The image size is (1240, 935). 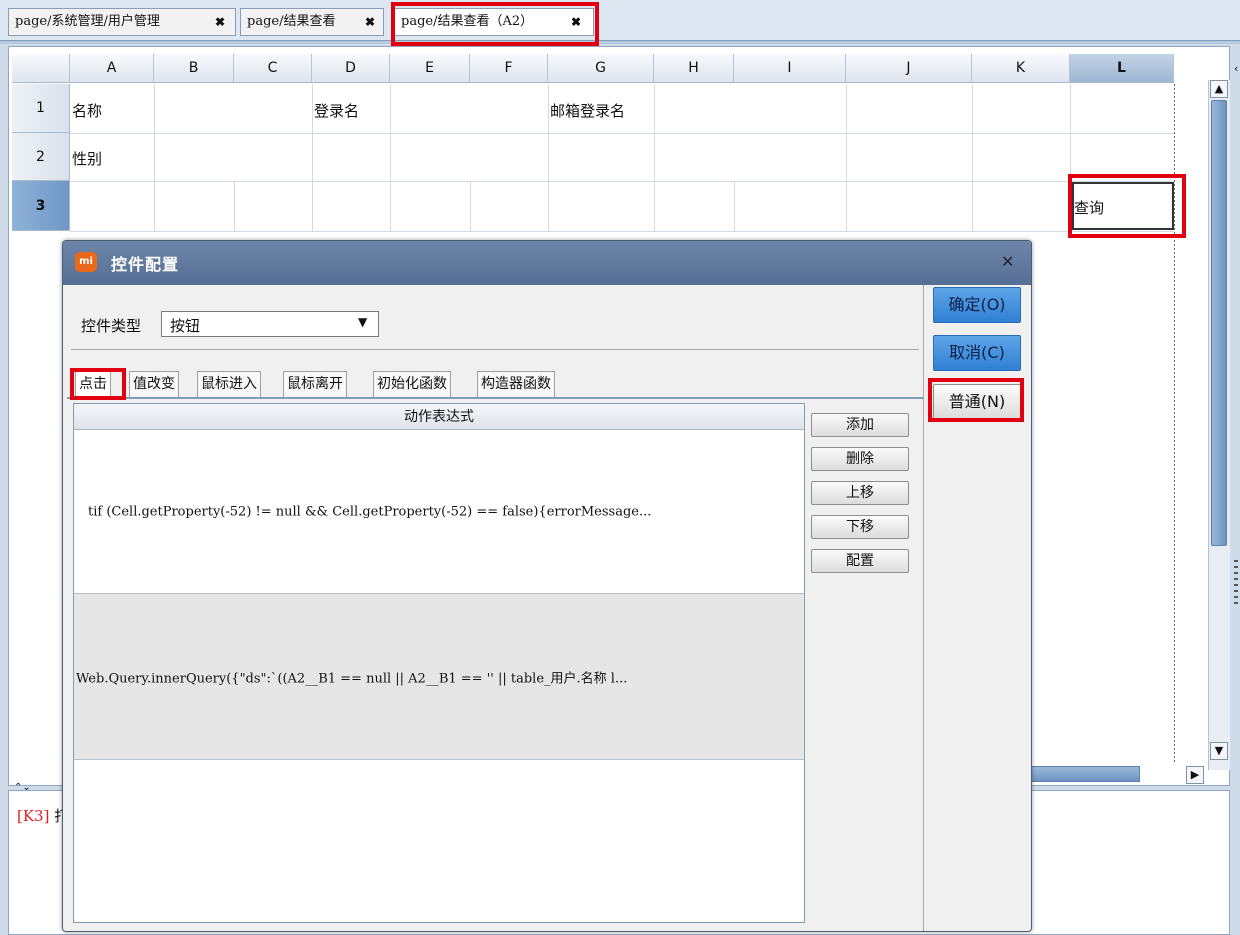 What do you see at coordinates (1174, 424) in the screenshot?
I see `page-boundary-line` at bounding box center [1174, 424].